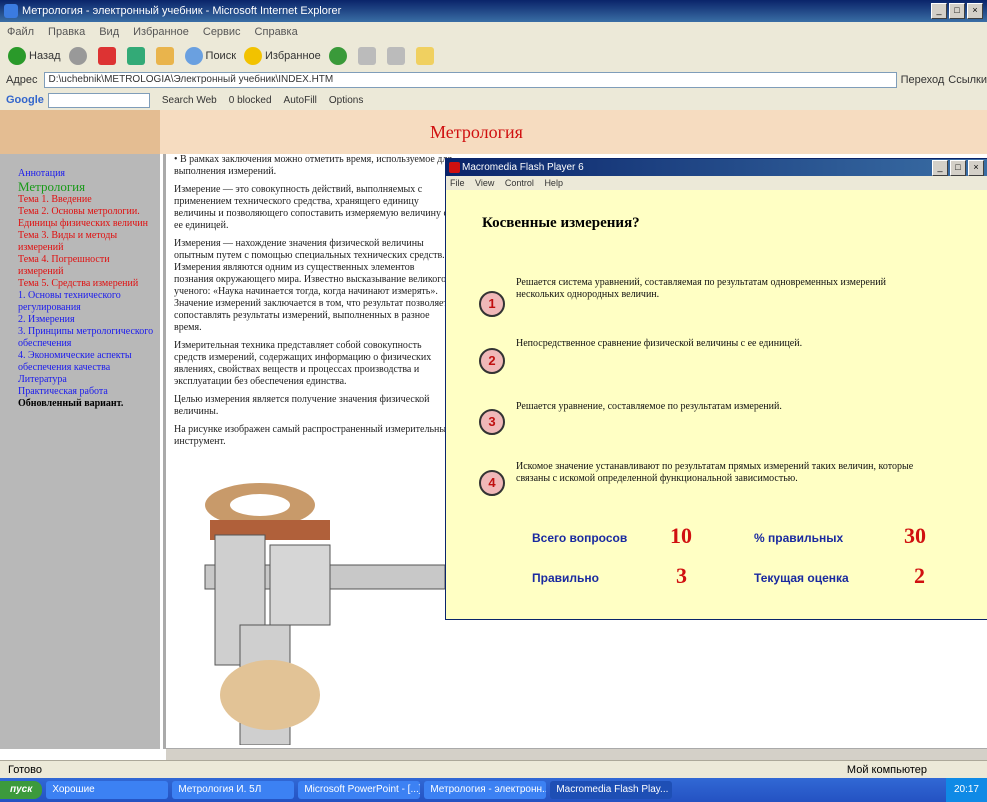  Describe the element at coordinates (940, 168) in the screenshot. I see `flash-minimize-button: _` at that location.